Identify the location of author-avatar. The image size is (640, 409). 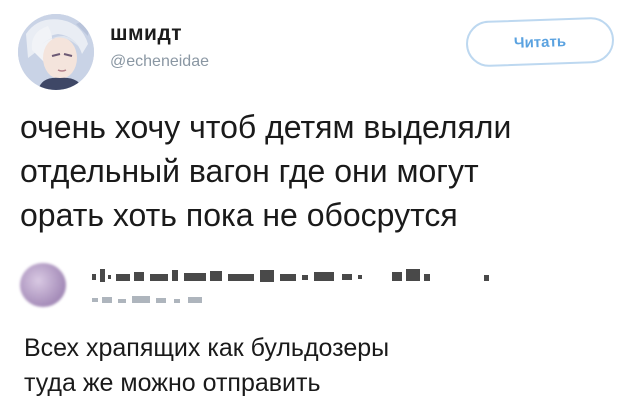
(56, 52).